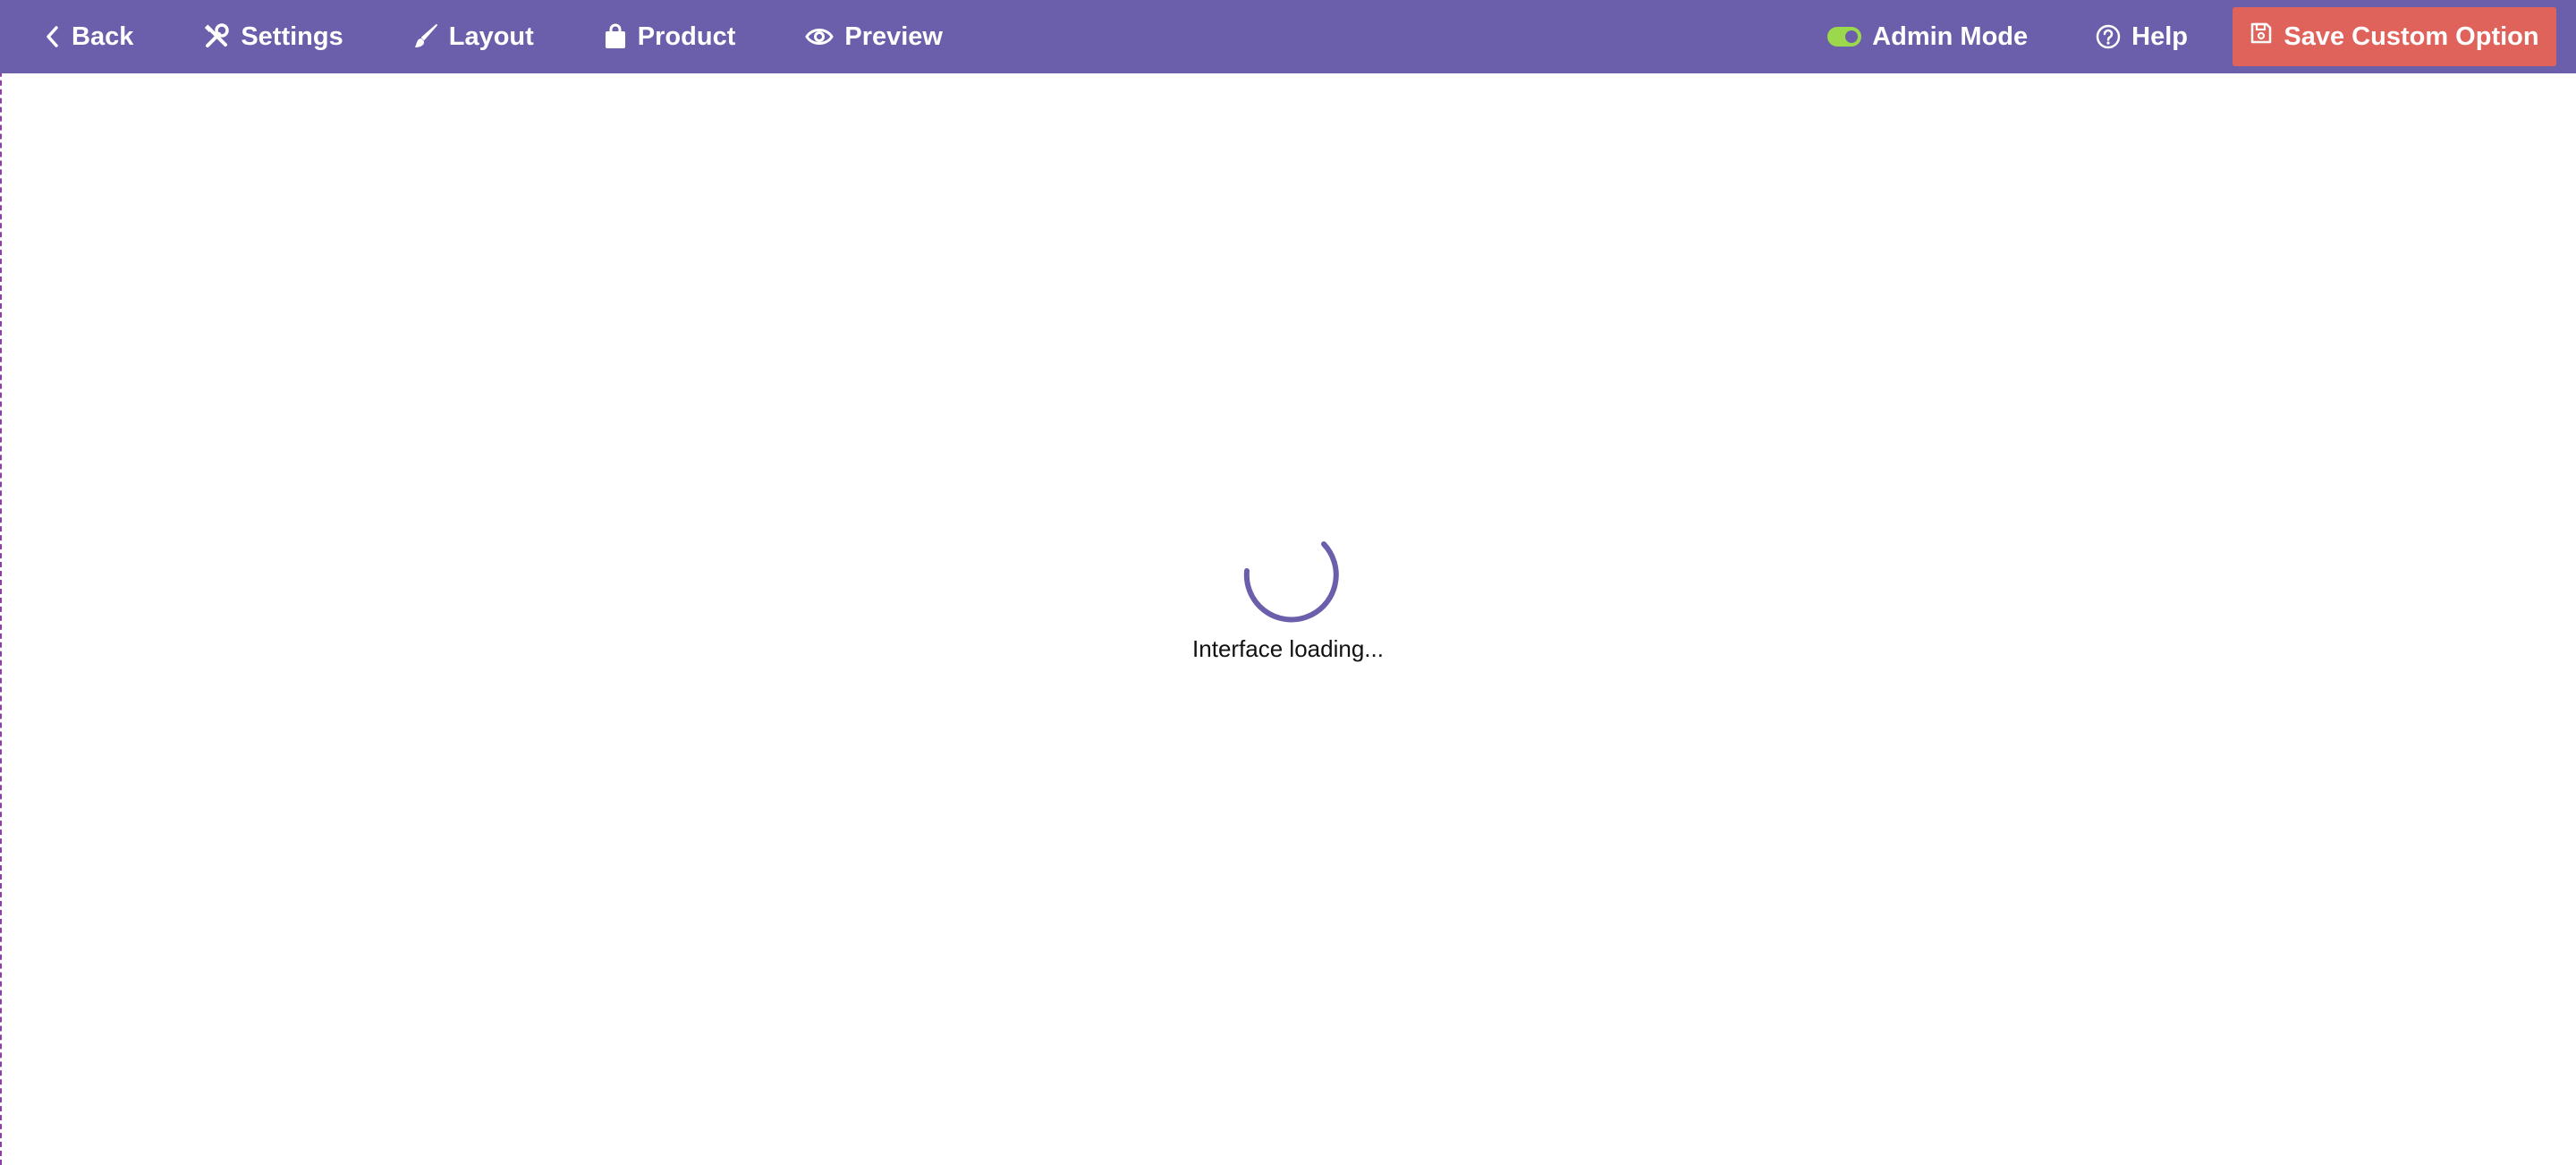 The width and height of the screenshot is (2576, 1165). Describe the element at coordinates (2108, 36) in the screenshot. I see `question-circle-icon` at that location.